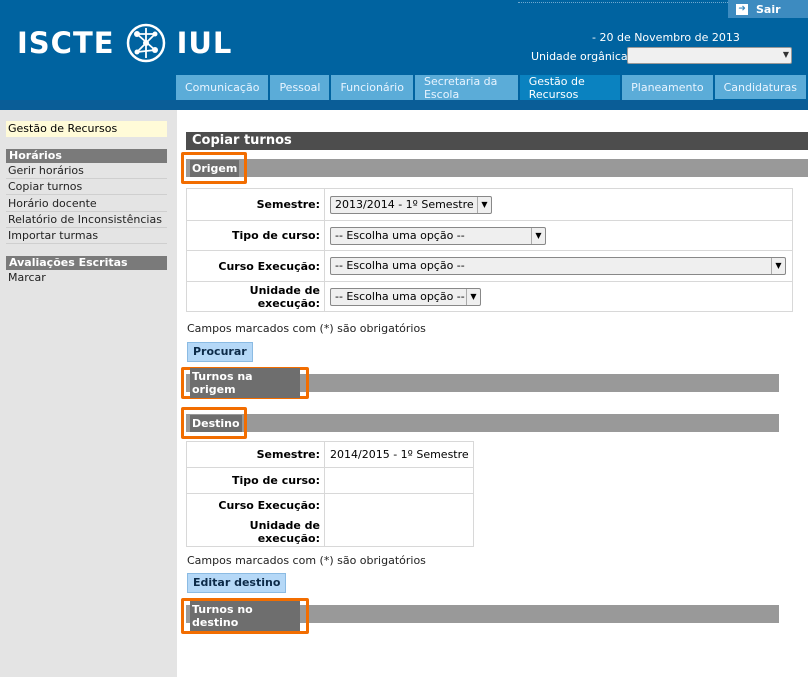 The width and height of the screenshot is (808, 677). I want to click on tab-secretaria-da-escola: Secretaria da Escola, so click(466, 88).